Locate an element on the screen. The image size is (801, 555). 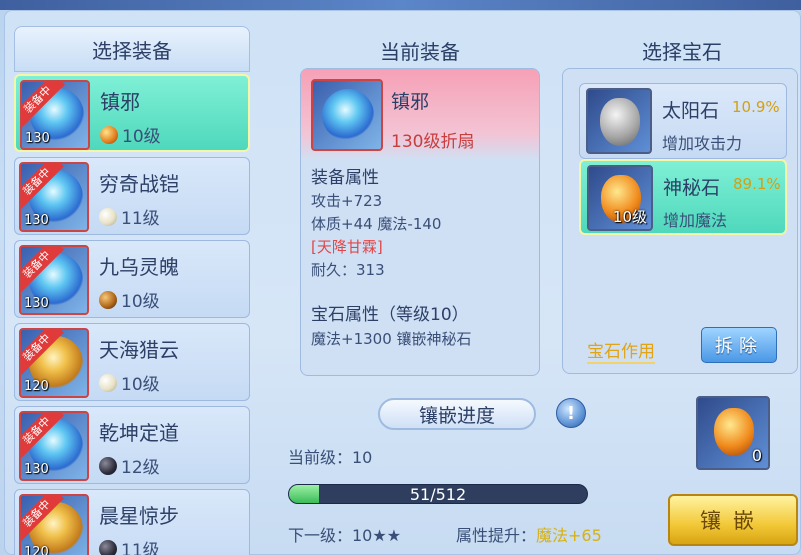
progress-text: 51/512 is located at coordinates (438, 494).